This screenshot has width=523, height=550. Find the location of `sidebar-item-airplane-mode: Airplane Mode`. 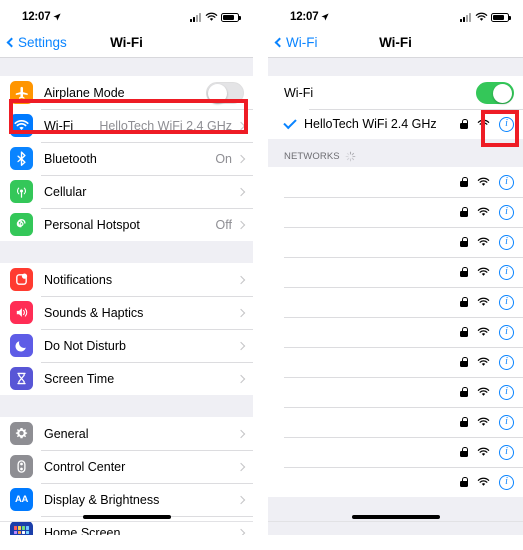

sidebar-item-airplane-mode: Airplane Mode is located at coordinates (126, 92).